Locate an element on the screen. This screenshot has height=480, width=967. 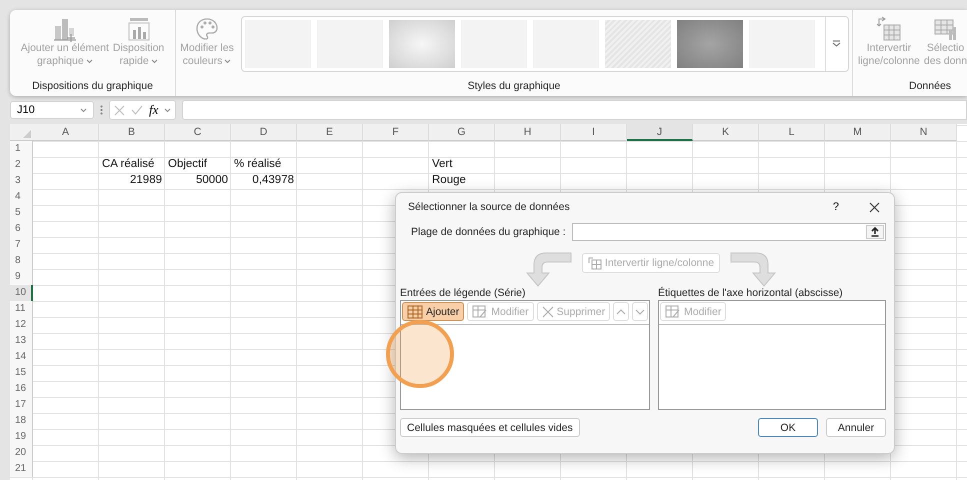
column-header: C is located at coordinates (198, 132).